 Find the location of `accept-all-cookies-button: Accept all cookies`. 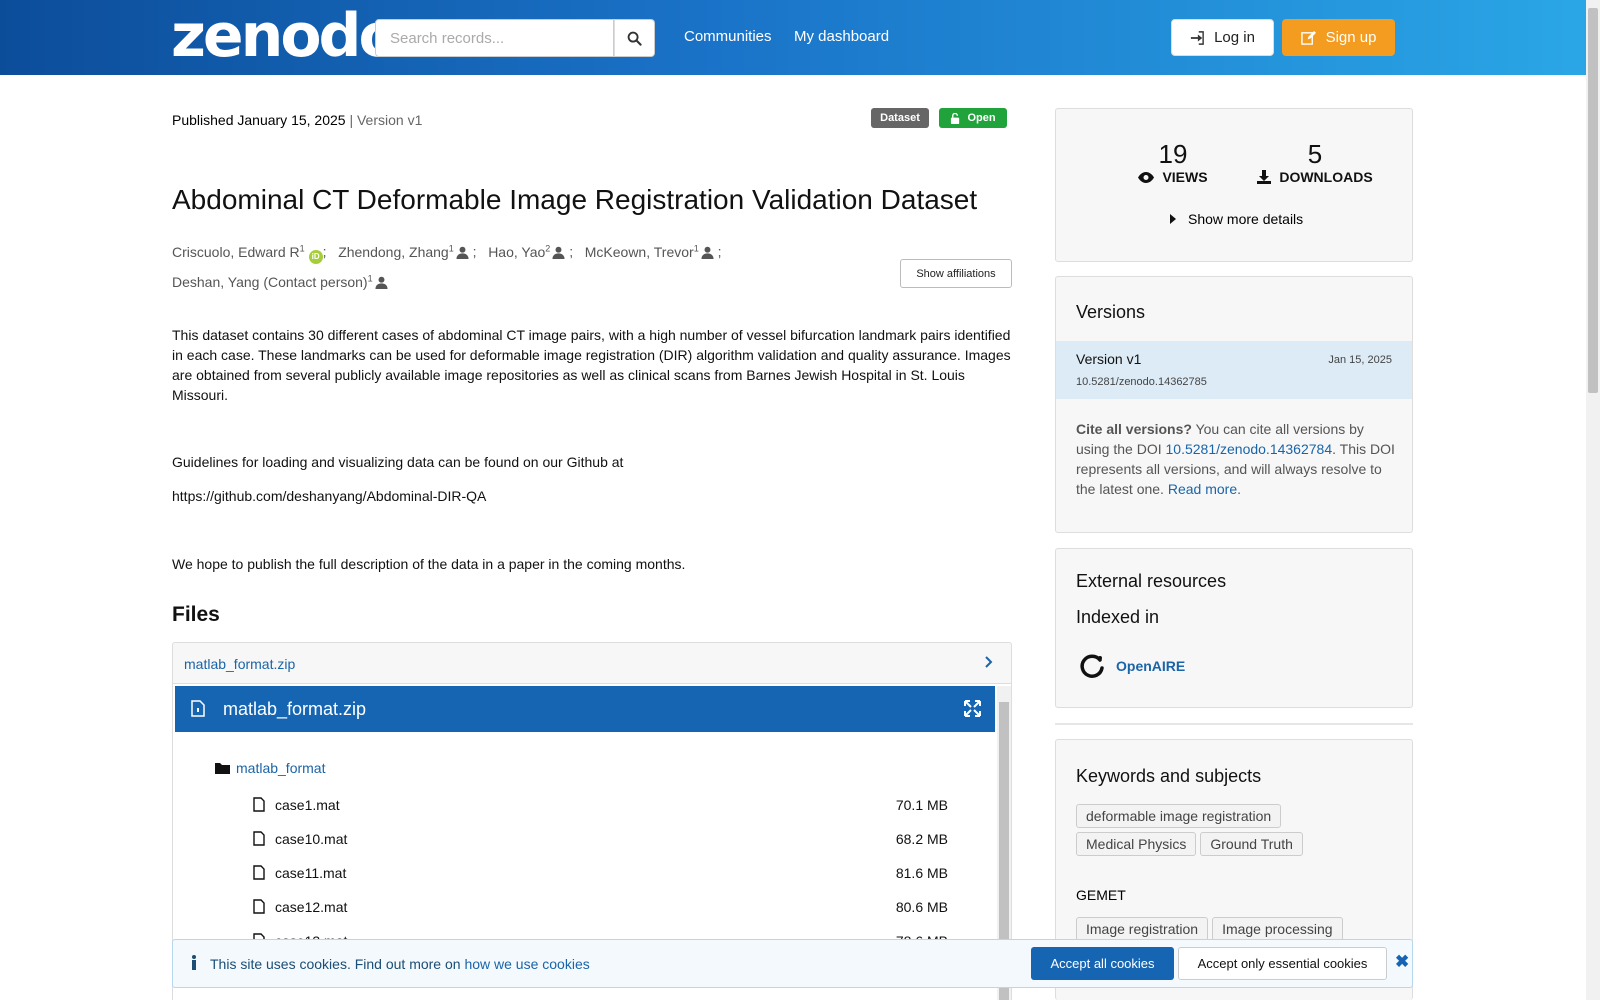

accept-all-cookies-button: Accept all cookies is located at coordinates (1102, 963).